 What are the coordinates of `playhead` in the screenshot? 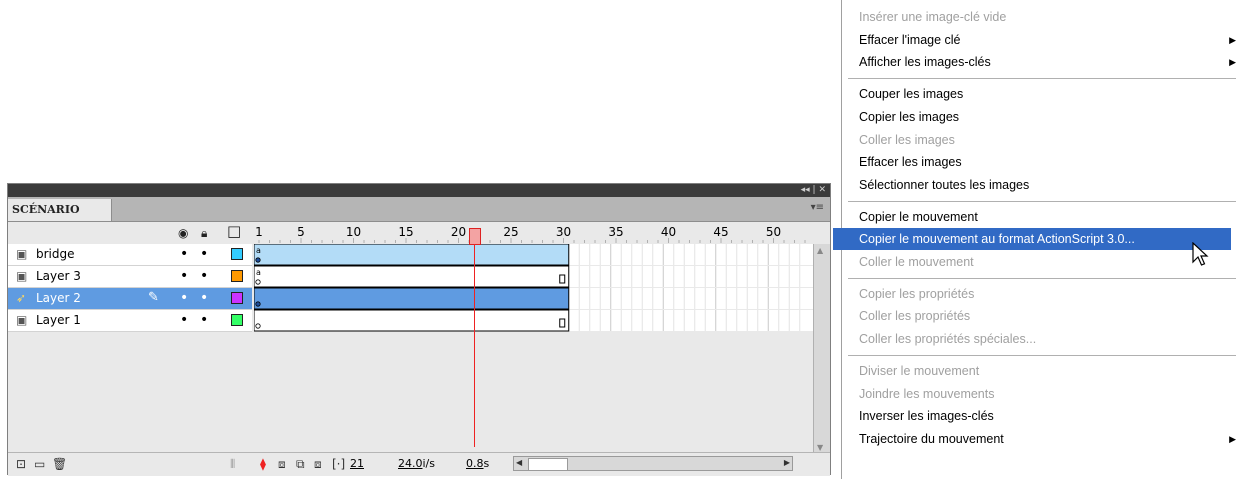 It's located at (475, 236).